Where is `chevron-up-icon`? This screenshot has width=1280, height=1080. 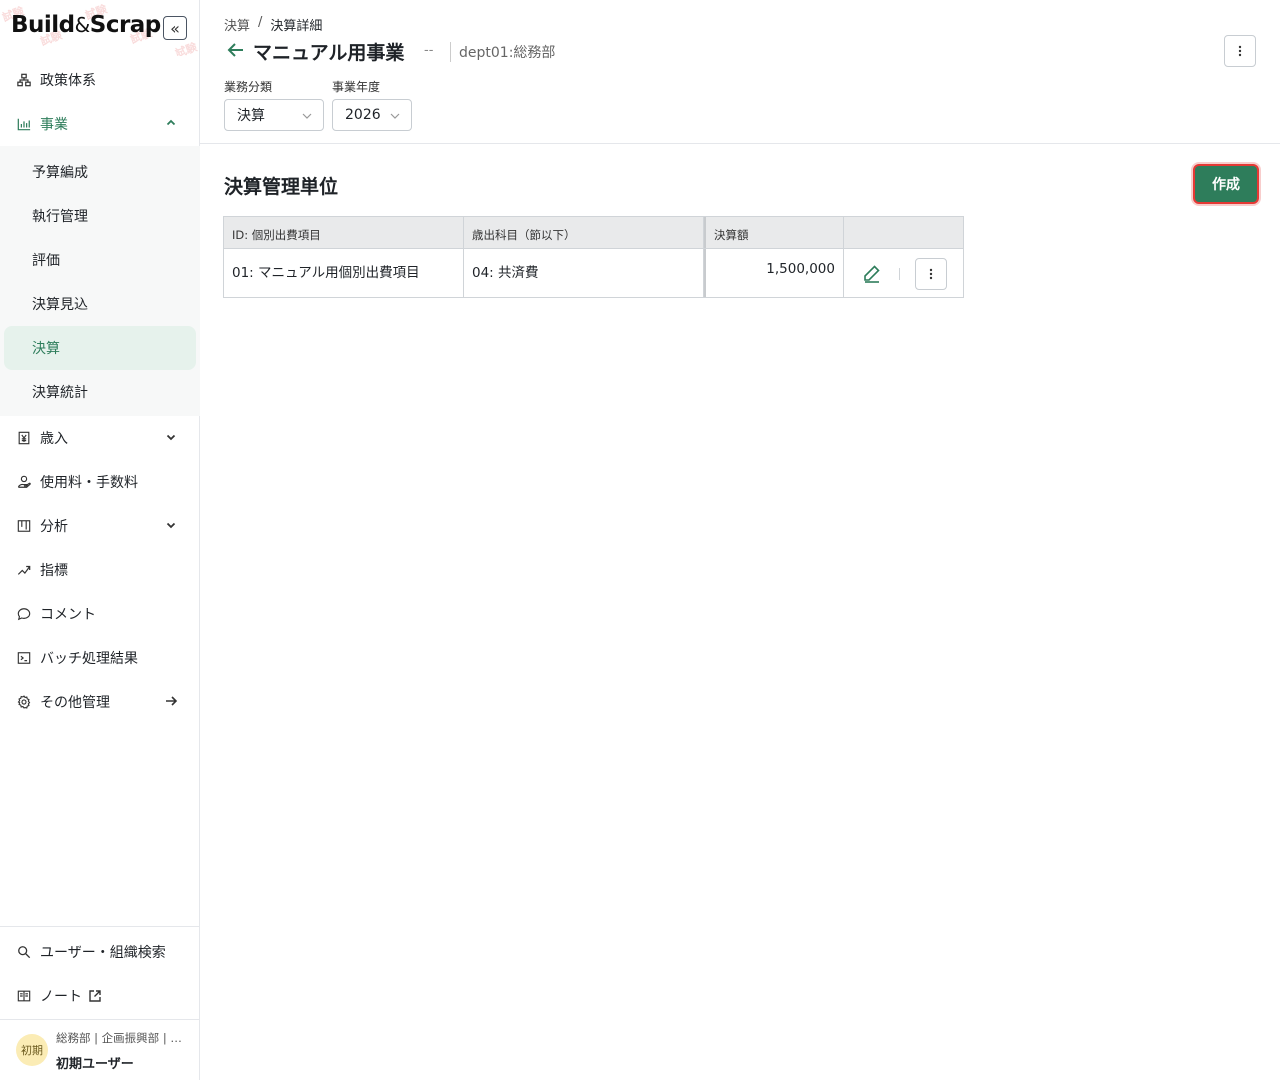 chevron-up-icon is located at coordinates (171, 123).